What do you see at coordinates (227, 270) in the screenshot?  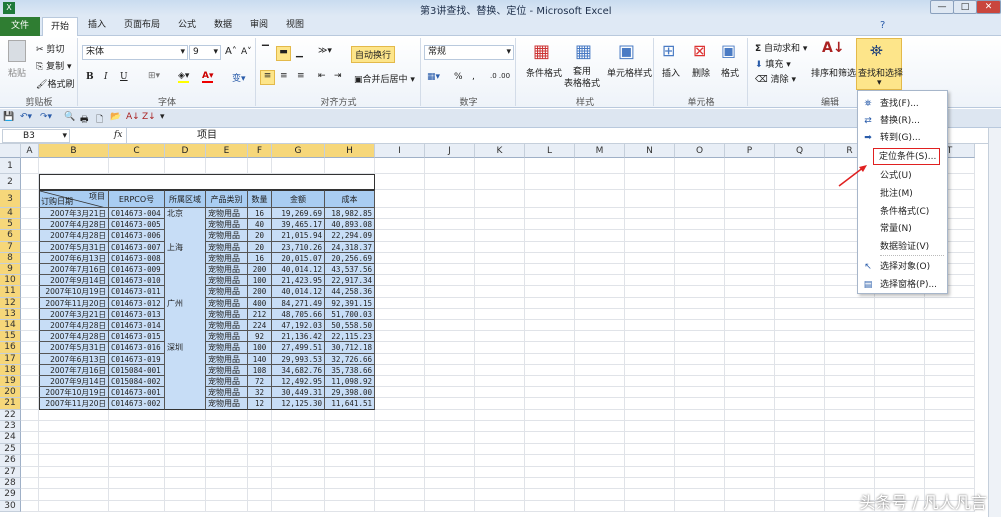 I see `table-cell: 宠物用品` at bounding box center [227, 270].